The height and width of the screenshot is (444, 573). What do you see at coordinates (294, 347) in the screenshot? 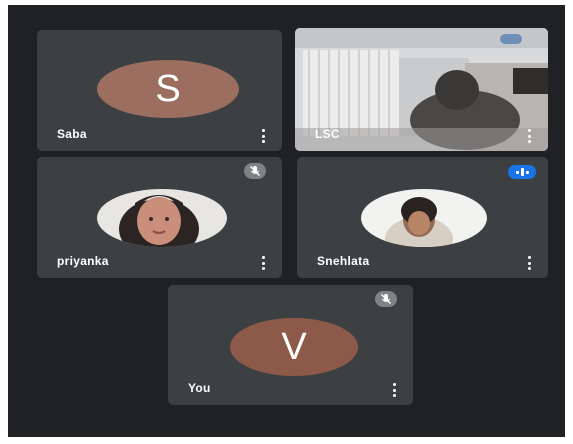
I see `avatar: V` at bounding box center [294, 347].